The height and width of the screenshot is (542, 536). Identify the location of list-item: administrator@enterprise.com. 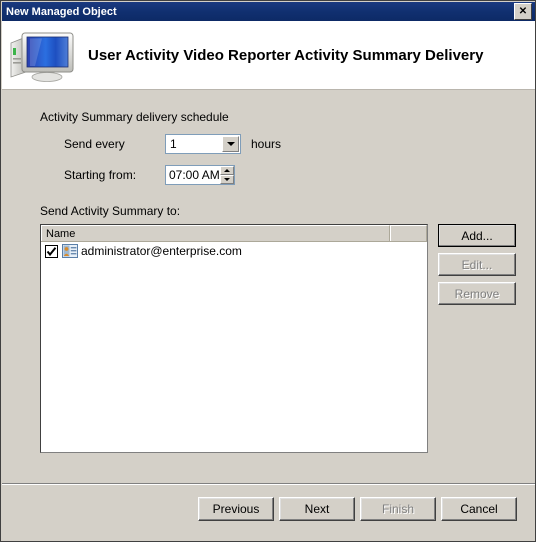
(234, 251).